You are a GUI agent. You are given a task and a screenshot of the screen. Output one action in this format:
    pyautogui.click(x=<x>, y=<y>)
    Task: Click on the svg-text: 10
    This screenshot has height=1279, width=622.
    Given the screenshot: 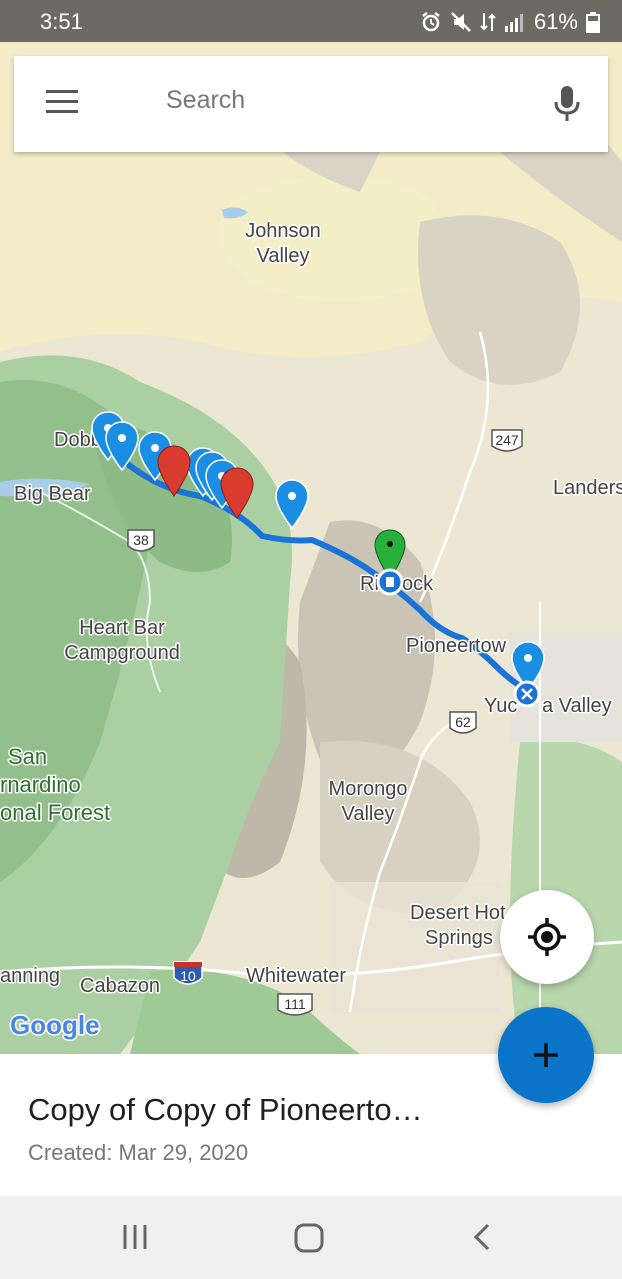 What is the action you would take?
    pyautogui.click(x=188, y=976)
    